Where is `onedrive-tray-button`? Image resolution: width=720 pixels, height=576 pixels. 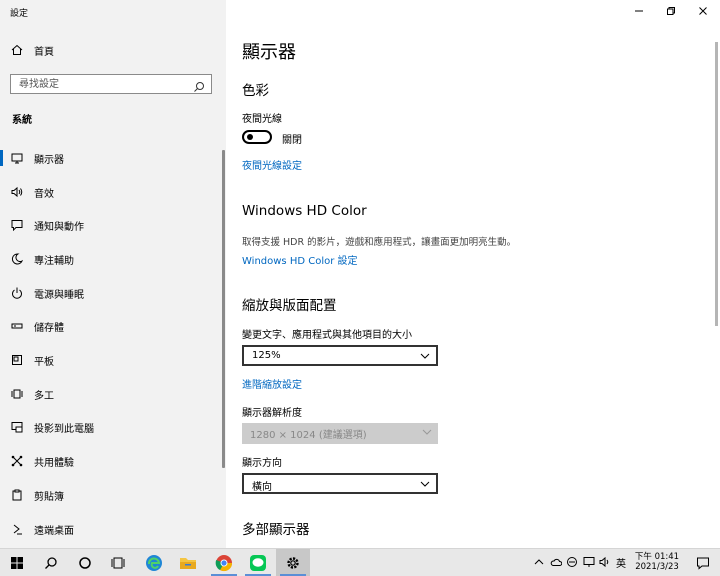 onedrive-tray-button is located at coordinates (556, 562).